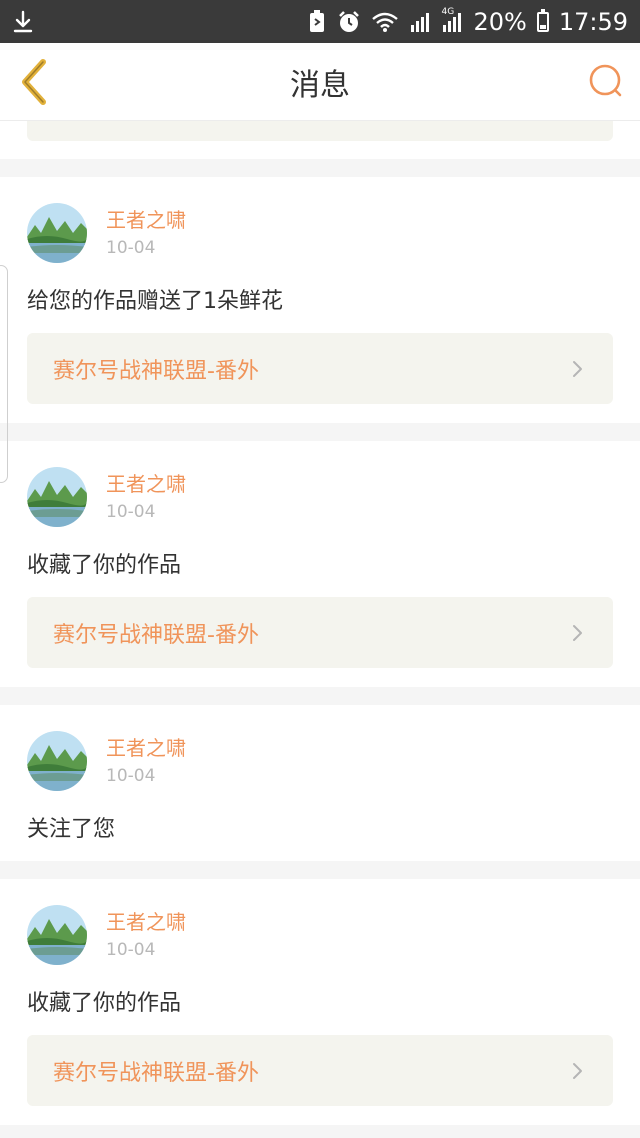 This screenshot has width=640, height=1138. I want to click on message-text: 关注了您, so click(71, 829).